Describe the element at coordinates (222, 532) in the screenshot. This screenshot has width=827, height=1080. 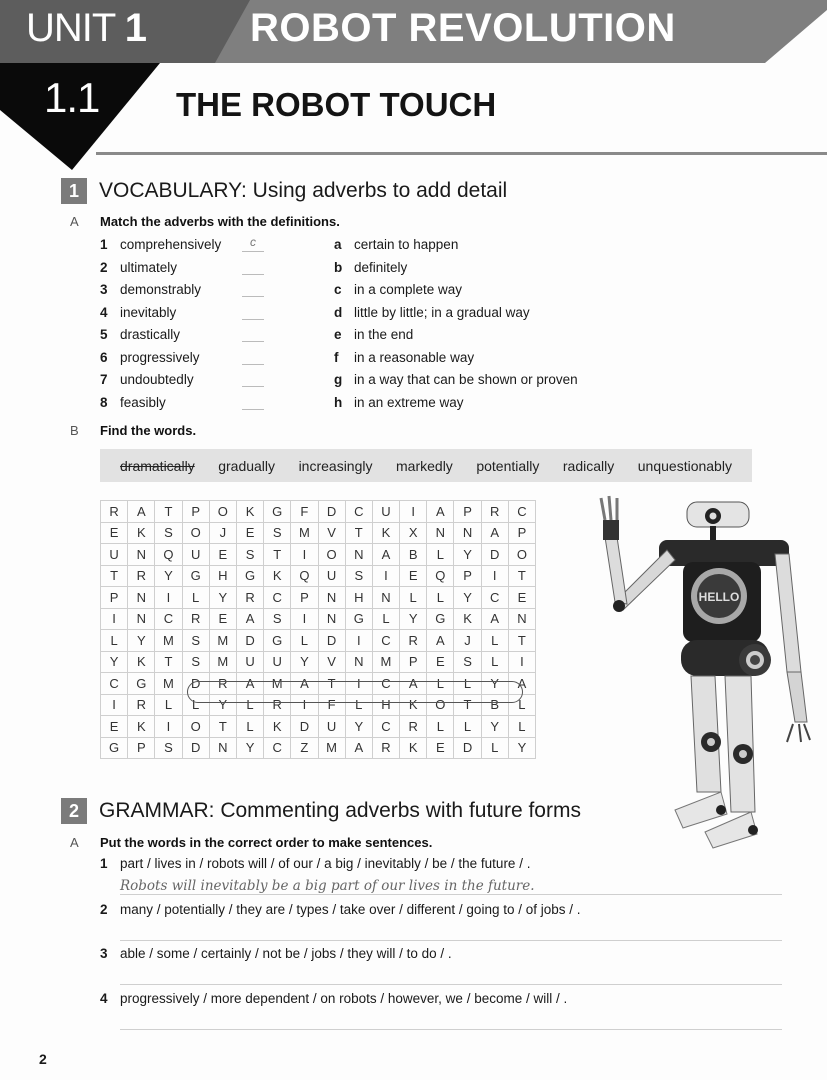
I see `grid-cell: J` at that location.